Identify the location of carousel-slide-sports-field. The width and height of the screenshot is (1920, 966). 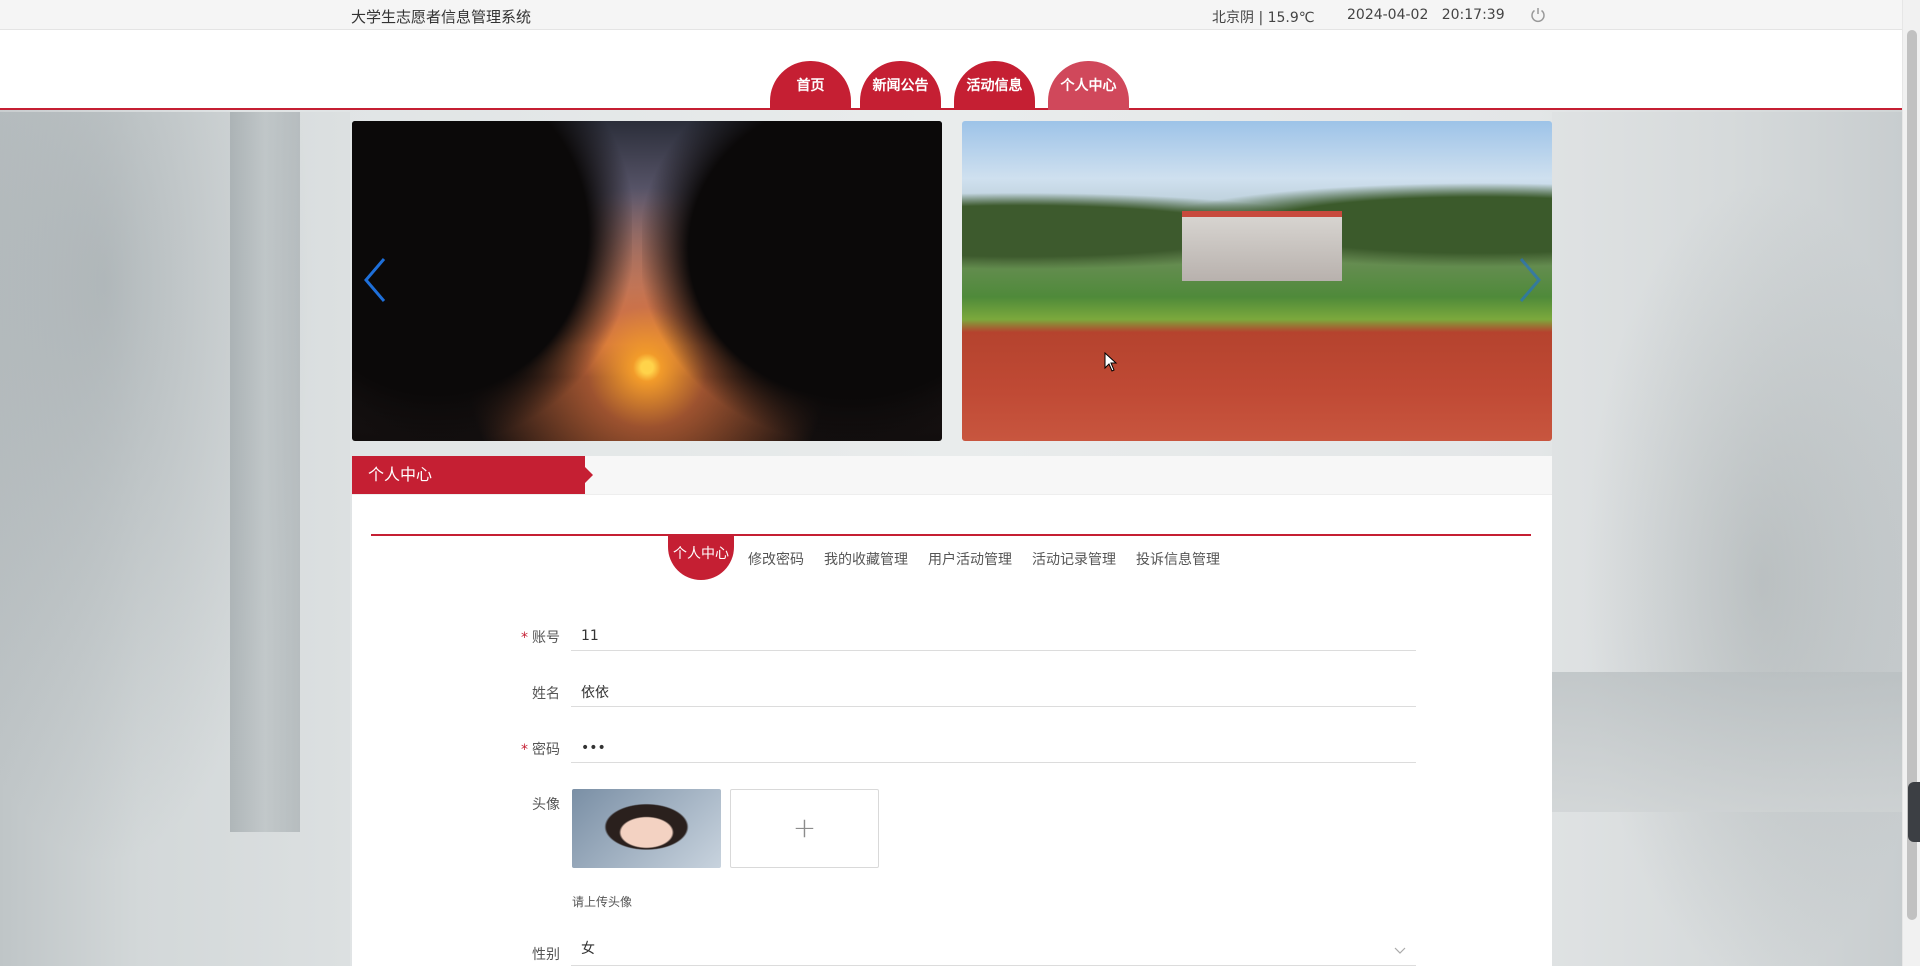
(1257, 281).